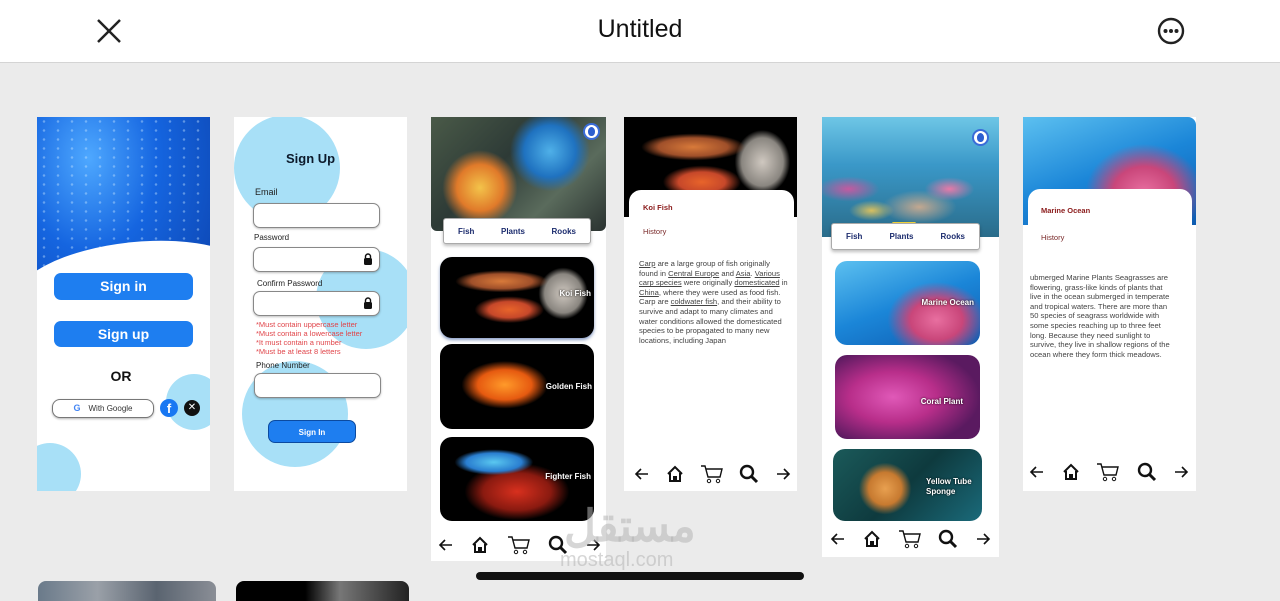  What do you see at coordinates (907, 303) in the screenshot?
I see `plant-card-marine-ocean: Marine Ocean` at bounding box center [907, 303].